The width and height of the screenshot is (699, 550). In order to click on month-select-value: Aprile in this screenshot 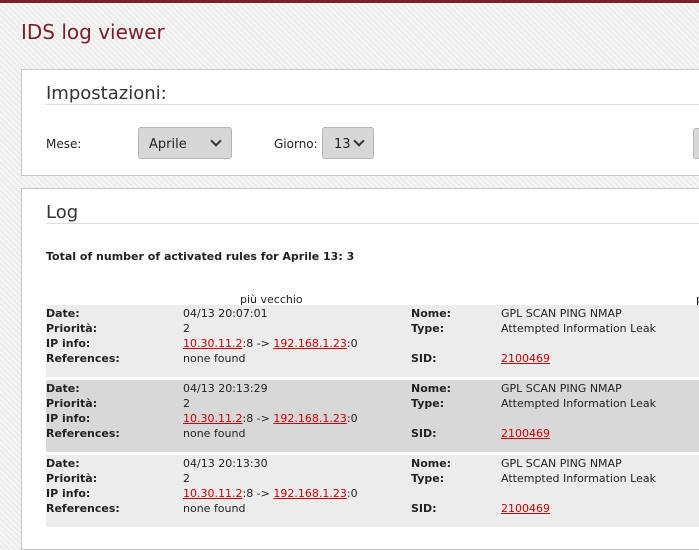, I will do `click(168, 144)`.